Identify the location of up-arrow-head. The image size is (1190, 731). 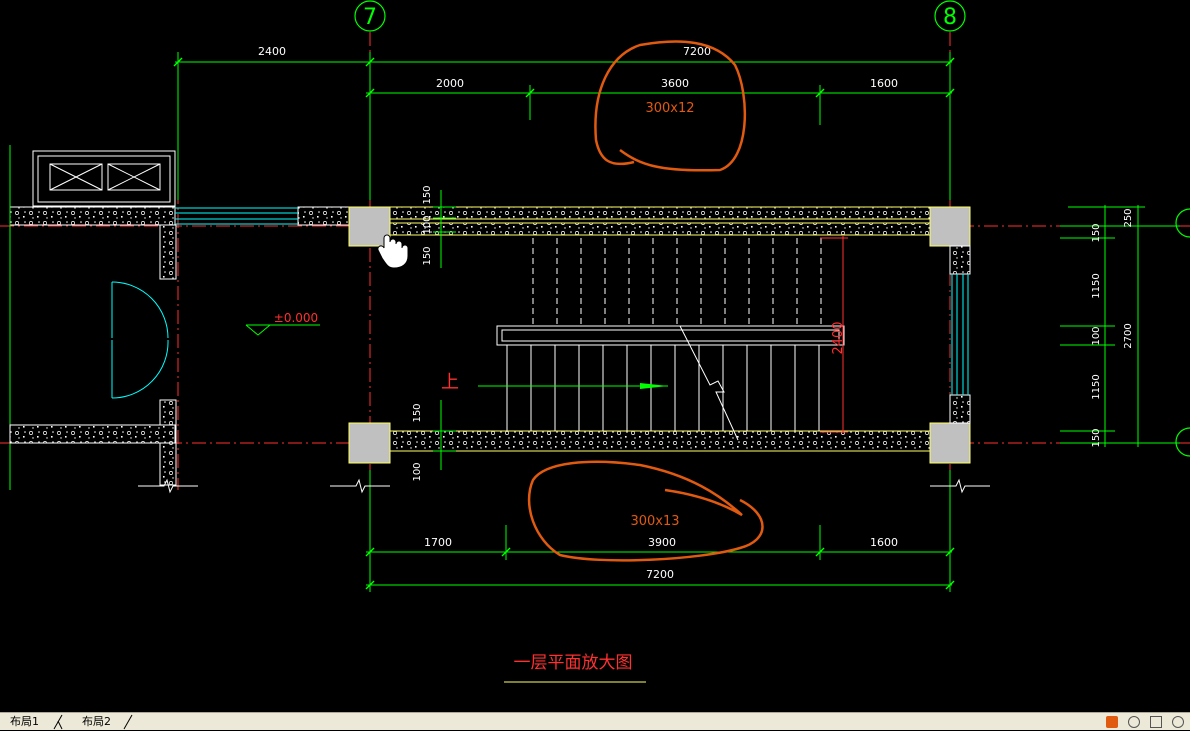
(654, 386).